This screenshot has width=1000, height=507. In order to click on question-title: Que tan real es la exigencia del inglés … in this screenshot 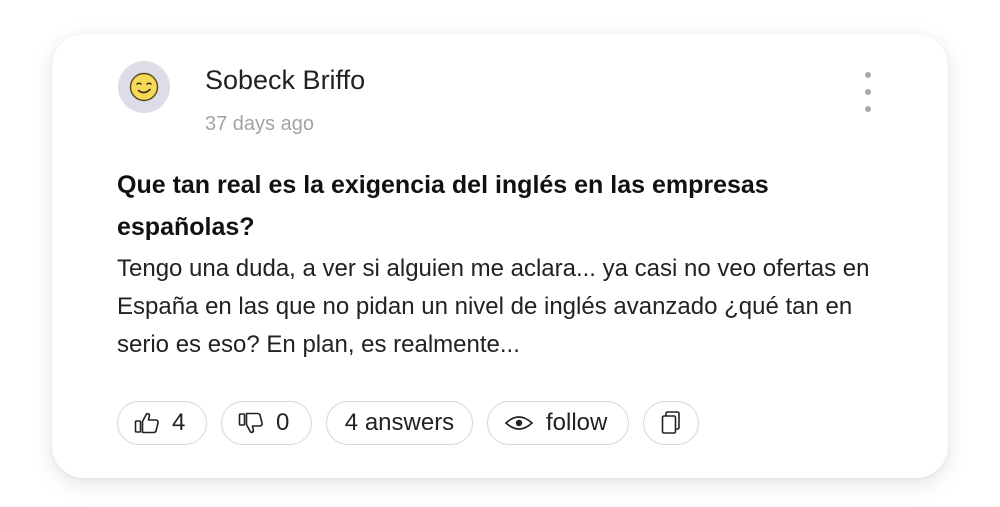, I will do `click(507, 206)`.